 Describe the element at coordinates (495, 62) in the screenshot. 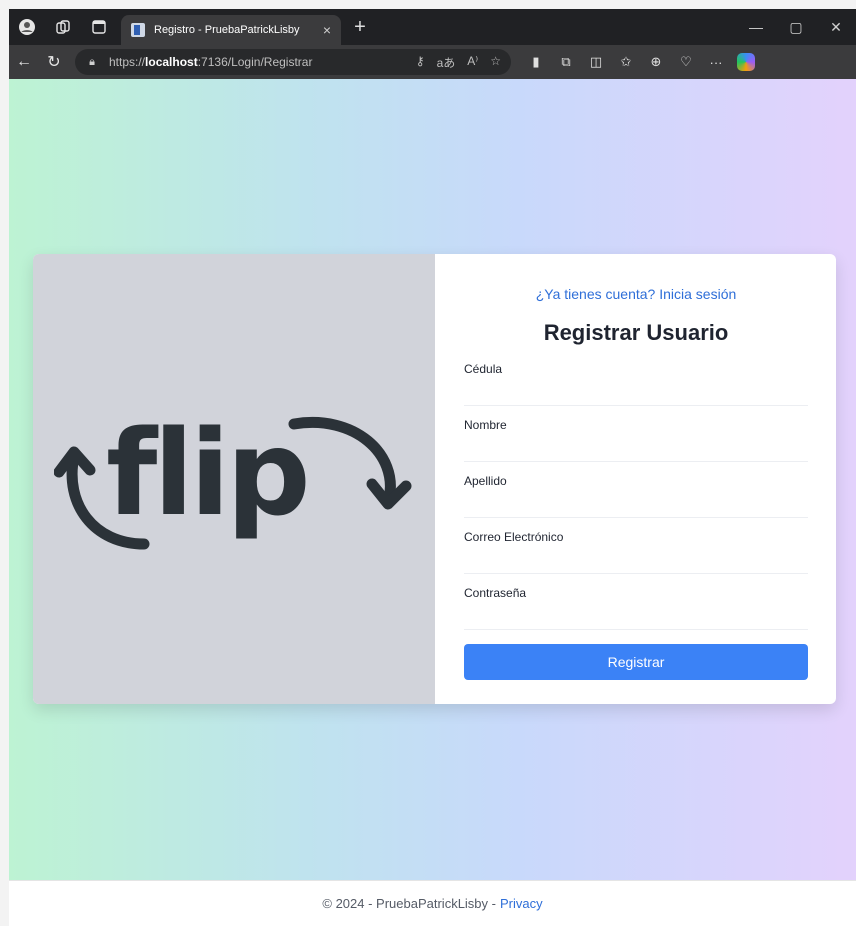

I see `favorite-star-icon: ☆` at that location.